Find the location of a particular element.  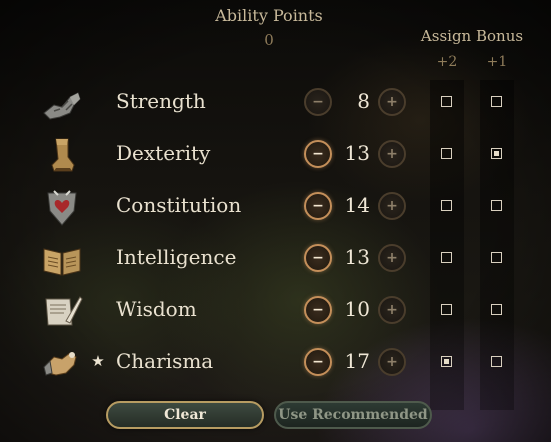

ability-score: 14 is located at coordinates (357, 205).